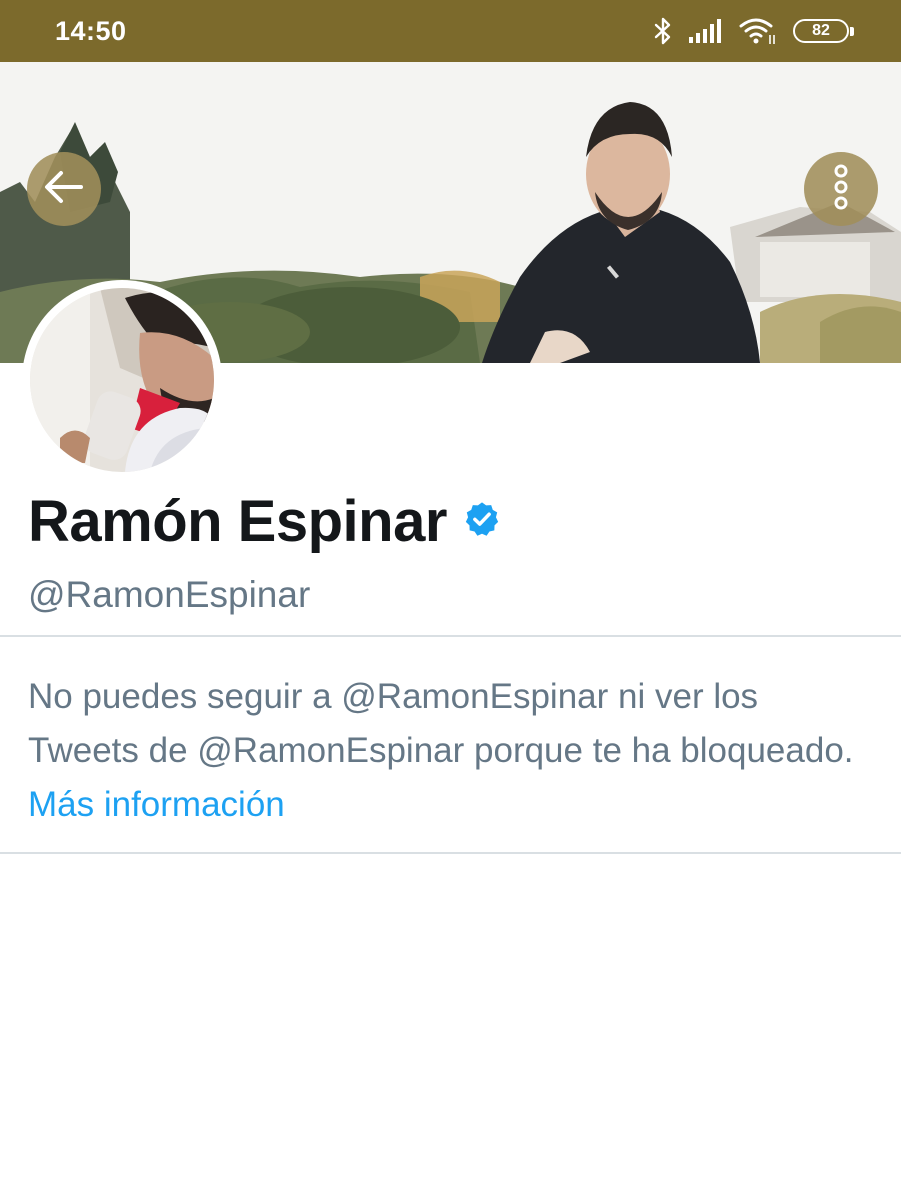 The image size is (901, 1200). I want to click on back-button, so click(64, 189).